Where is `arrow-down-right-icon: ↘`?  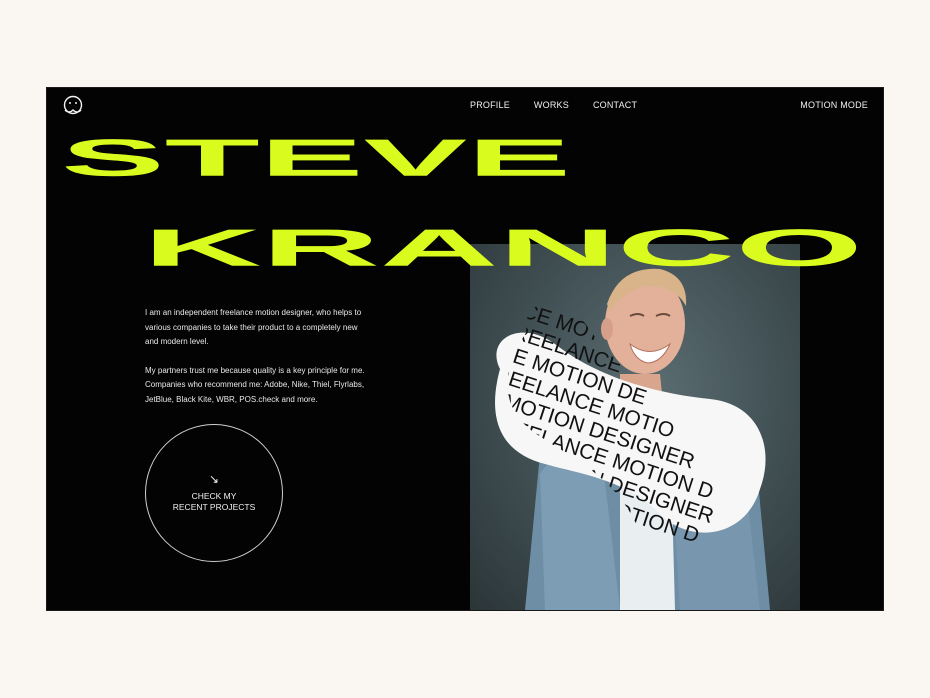 arrow-down-right-icon: ↘ is located at coordinates (214, 478).